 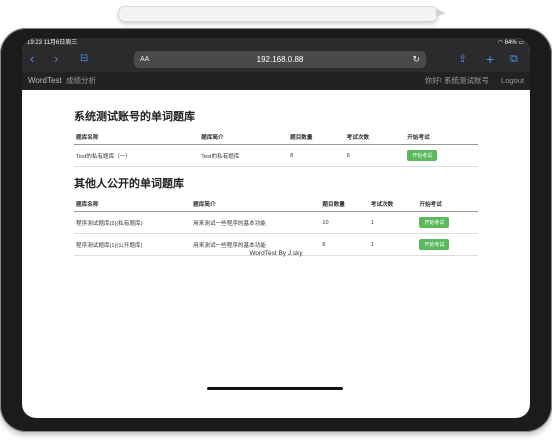 I want to click on reload-icon: ↻, so click(x=416, y=59).